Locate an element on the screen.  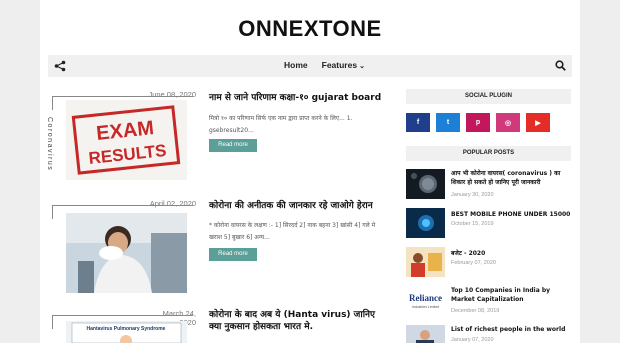
coronavirus-image is located at coordinates (425, 184).